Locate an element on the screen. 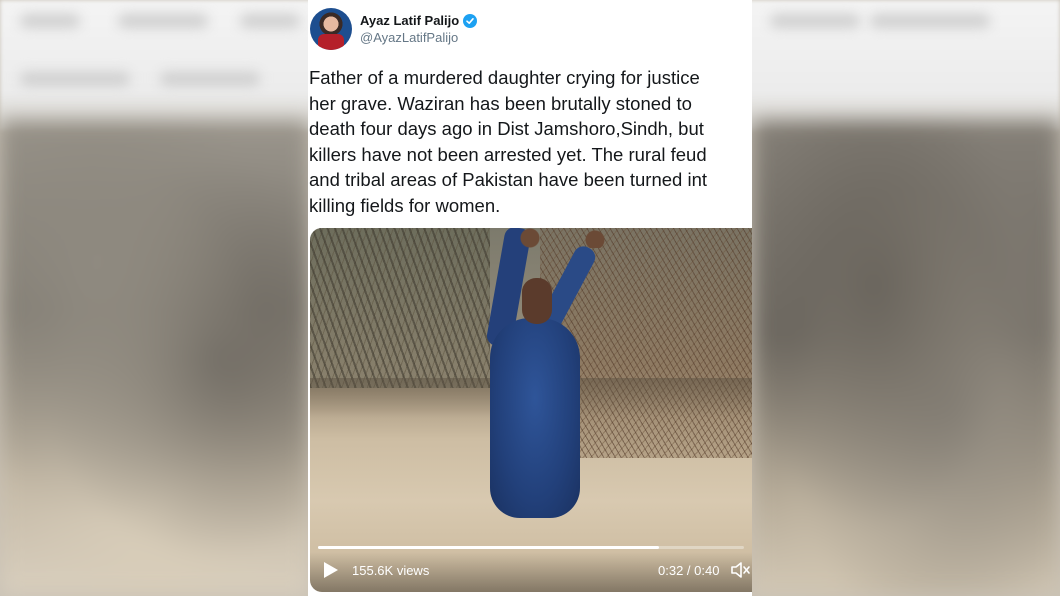 The image size is (1060, 596). video-frame-figure-head is located at coordinates (537, 301).